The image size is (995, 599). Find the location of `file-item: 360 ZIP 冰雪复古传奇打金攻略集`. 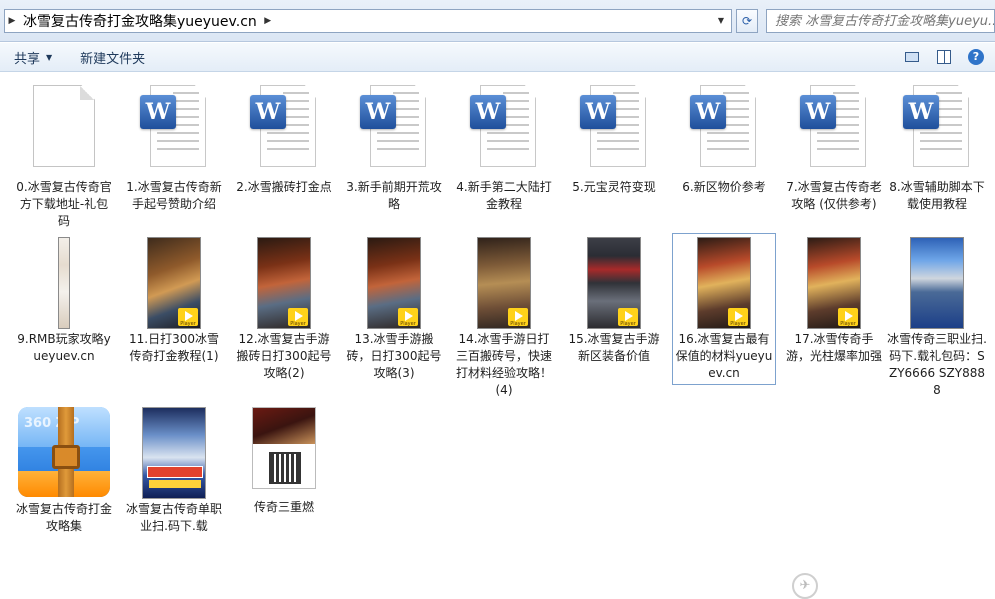

file-item: 360 ZIP 冰雪复古传奇打金攻略集 is located at coordinates (64, 471).